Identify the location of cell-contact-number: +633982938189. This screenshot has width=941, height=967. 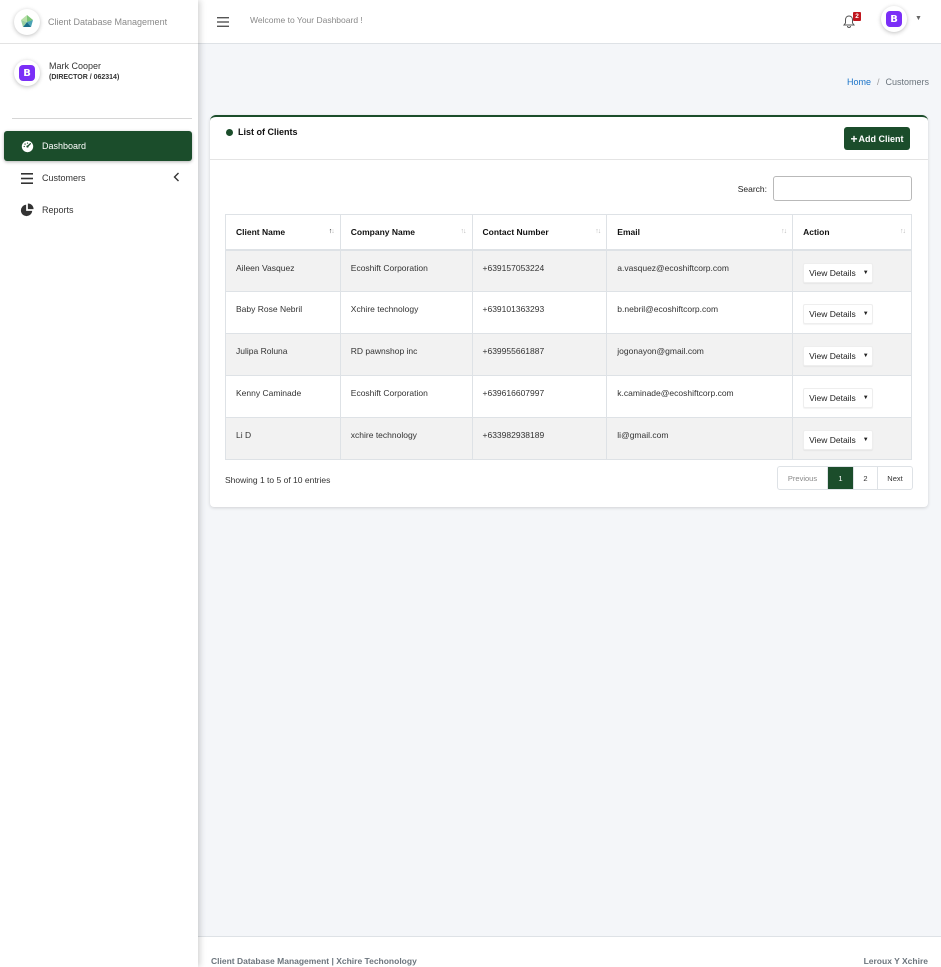
(539, 438).